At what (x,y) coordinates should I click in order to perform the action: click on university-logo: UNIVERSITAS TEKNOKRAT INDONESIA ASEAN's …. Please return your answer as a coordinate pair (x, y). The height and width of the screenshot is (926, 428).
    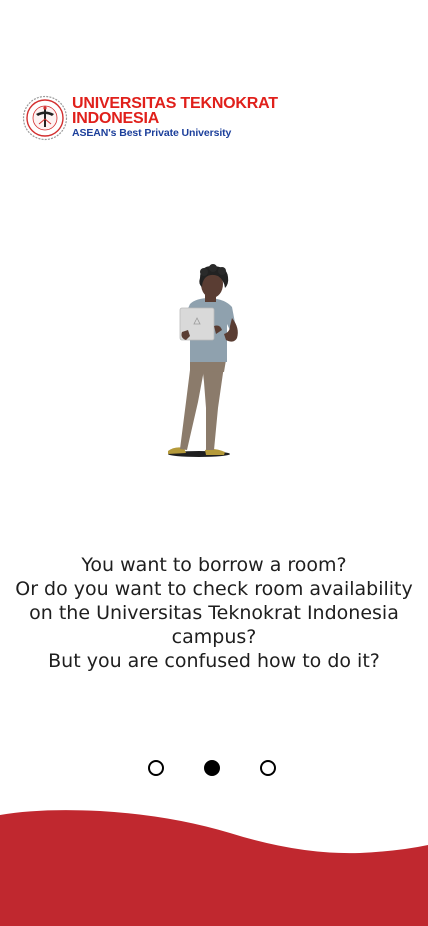
    Looking at the image, I should click on (150, 119).